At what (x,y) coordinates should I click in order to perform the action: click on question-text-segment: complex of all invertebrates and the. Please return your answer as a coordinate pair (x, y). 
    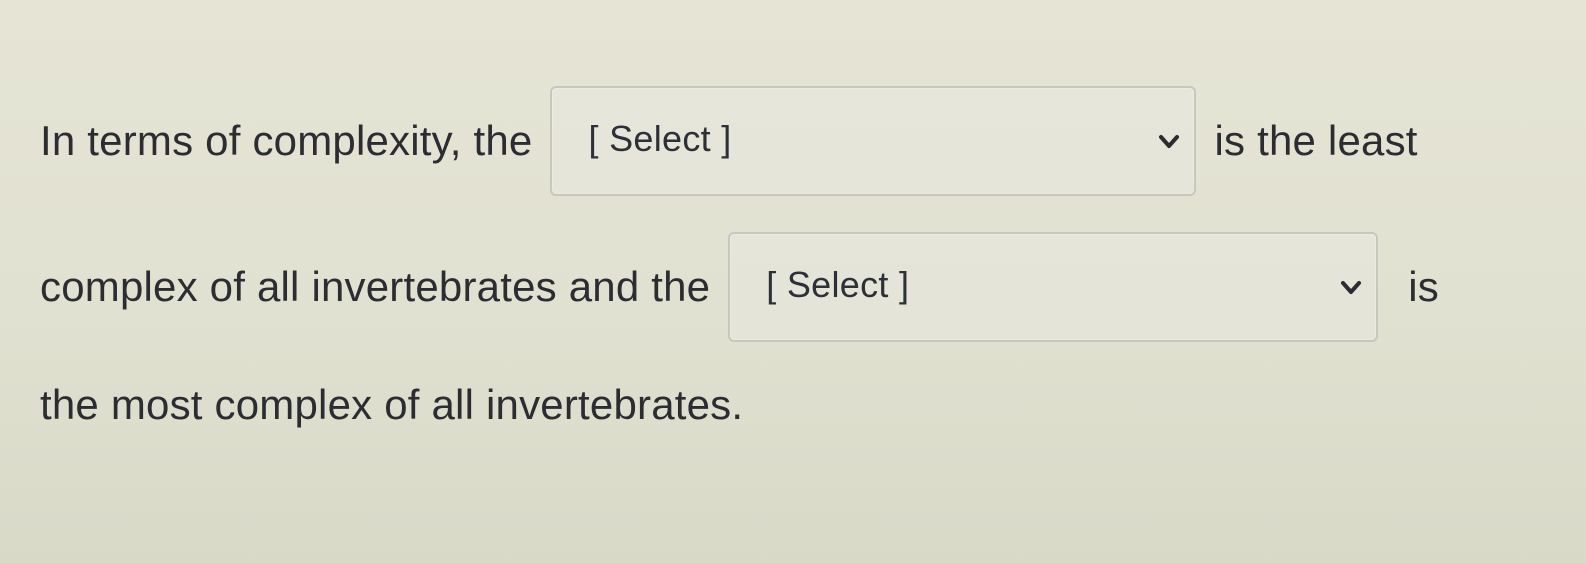
    Looking at the image, I should click on (375, 286).